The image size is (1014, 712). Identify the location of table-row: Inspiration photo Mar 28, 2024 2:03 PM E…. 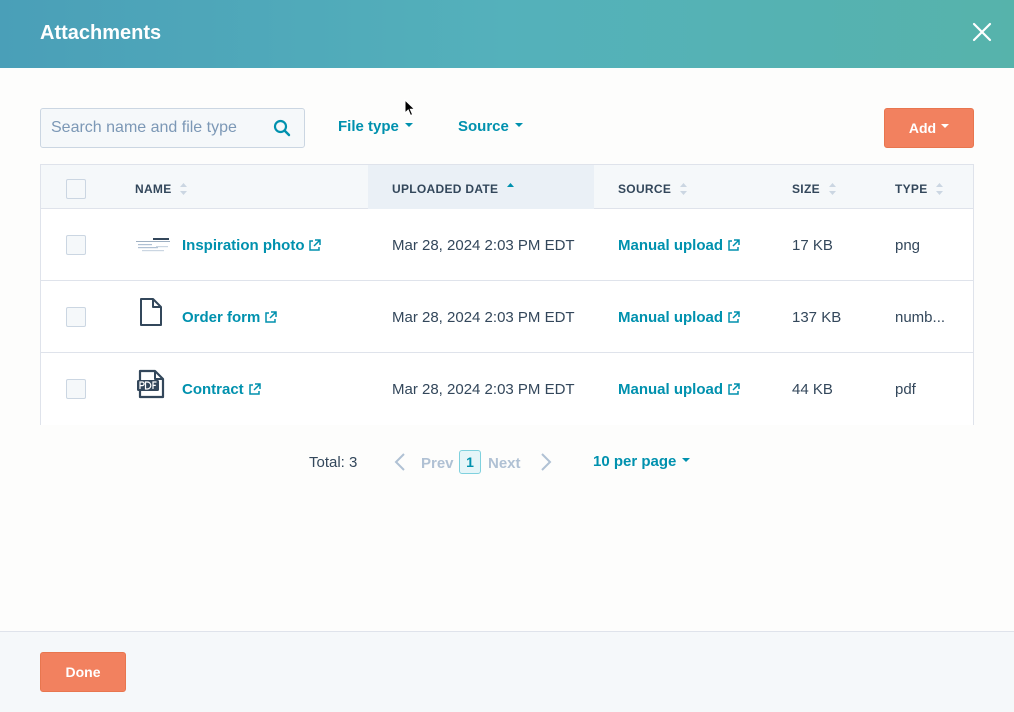
(507, 245).